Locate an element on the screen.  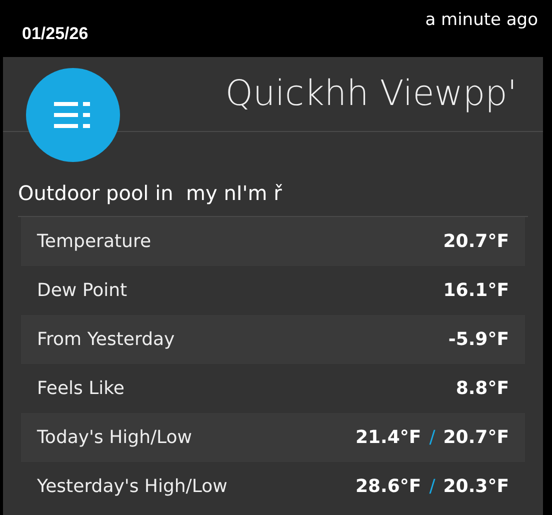
reading-label: Today's High/Low is located at coordinates (114, 438).